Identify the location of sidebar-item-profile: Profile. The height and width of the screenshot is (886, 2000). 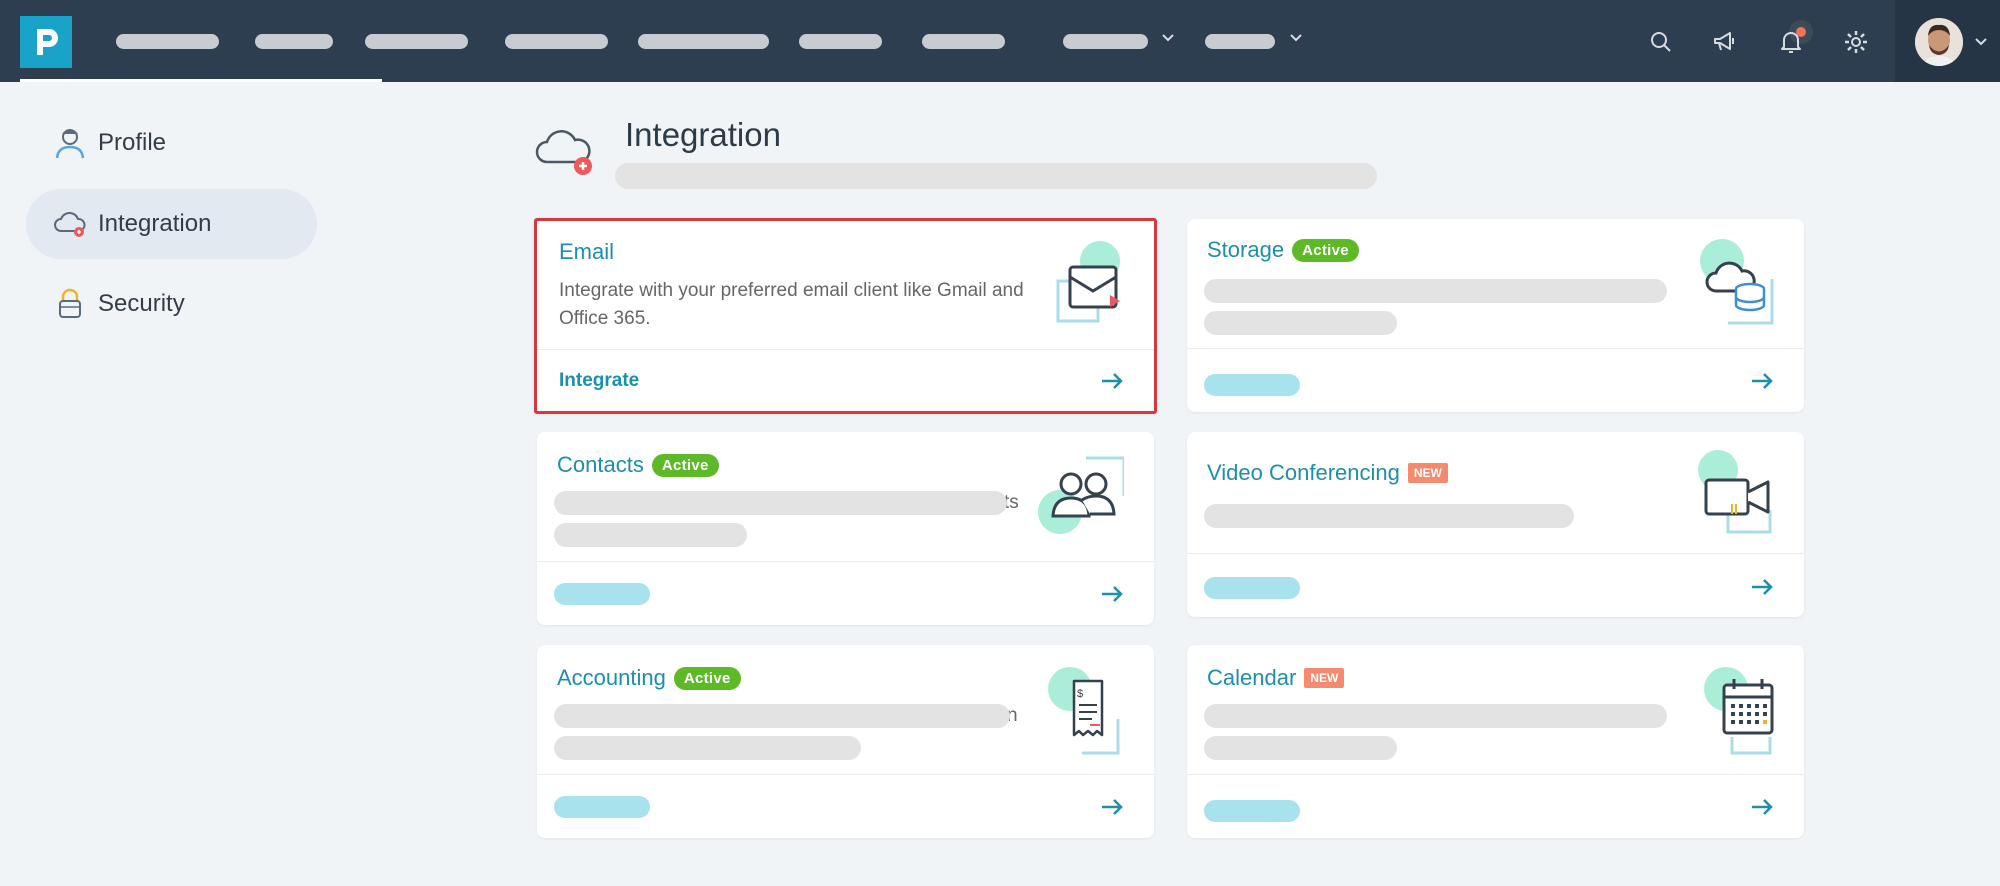
(171, 143).